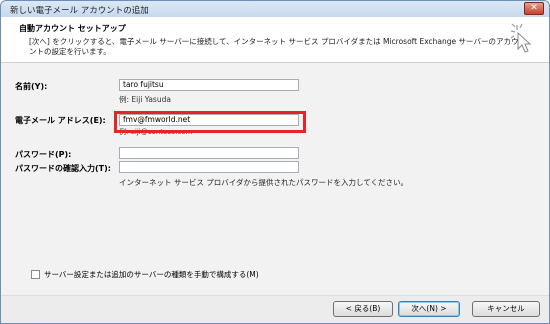 Image resolution: width=550 pixels, height=324 pixels. I want to click on email-highlight-box, so click(210, 122).